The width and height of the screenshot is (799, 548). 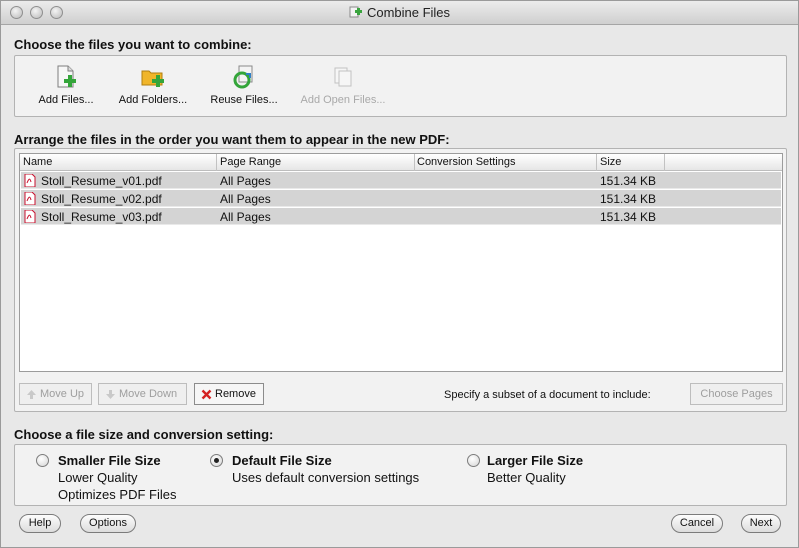 I want to click on cancel-button: Cancel, so click(x=697, y=523).